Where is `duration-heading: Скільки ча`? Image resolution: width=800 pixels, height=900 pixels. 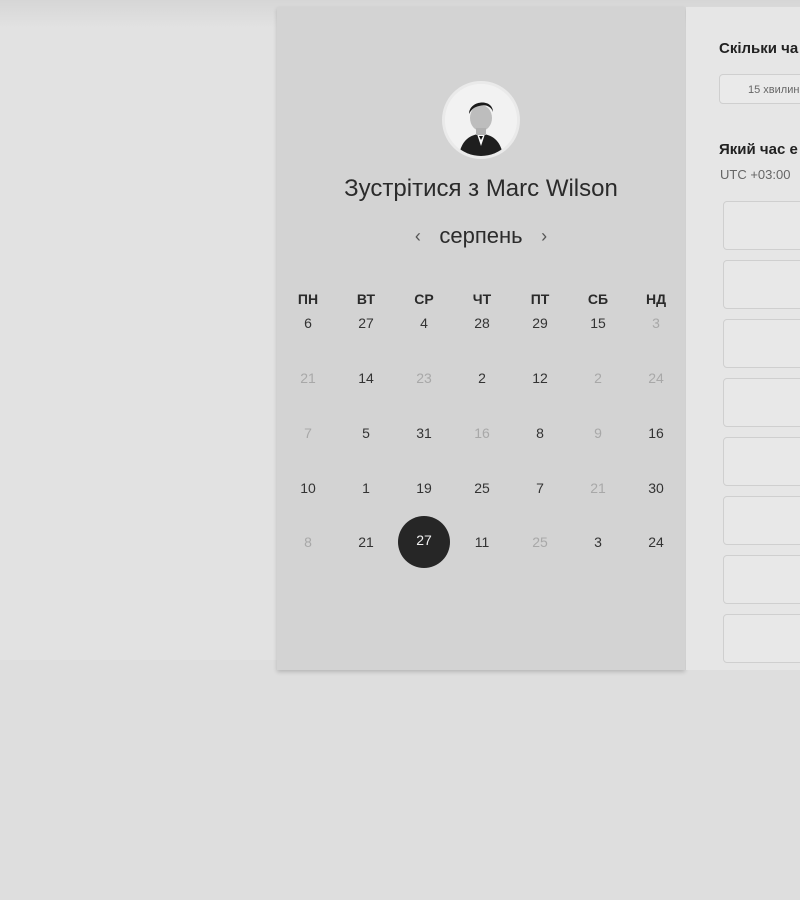
duration-heading: Скільки ча is located at coordinates (759, 48).